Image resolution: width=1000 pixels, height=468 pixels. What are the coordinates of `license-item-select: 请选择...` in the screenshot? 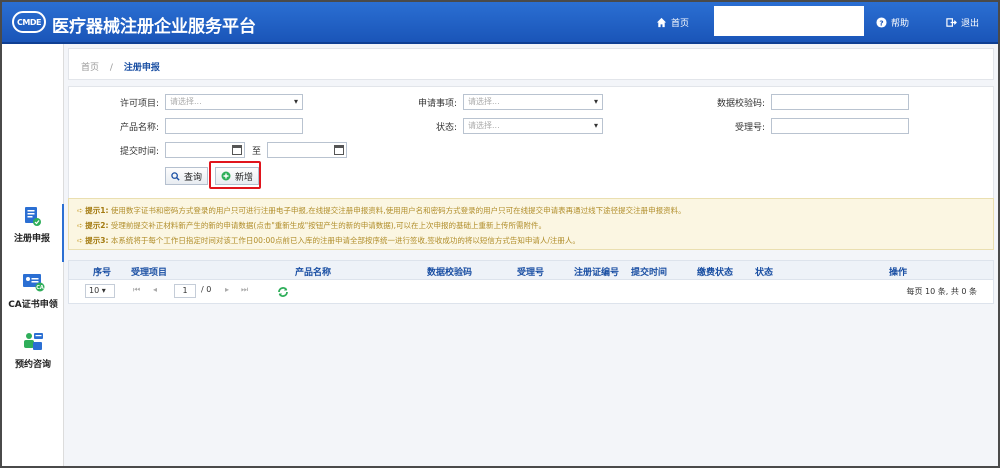 It's located at (234, 102).